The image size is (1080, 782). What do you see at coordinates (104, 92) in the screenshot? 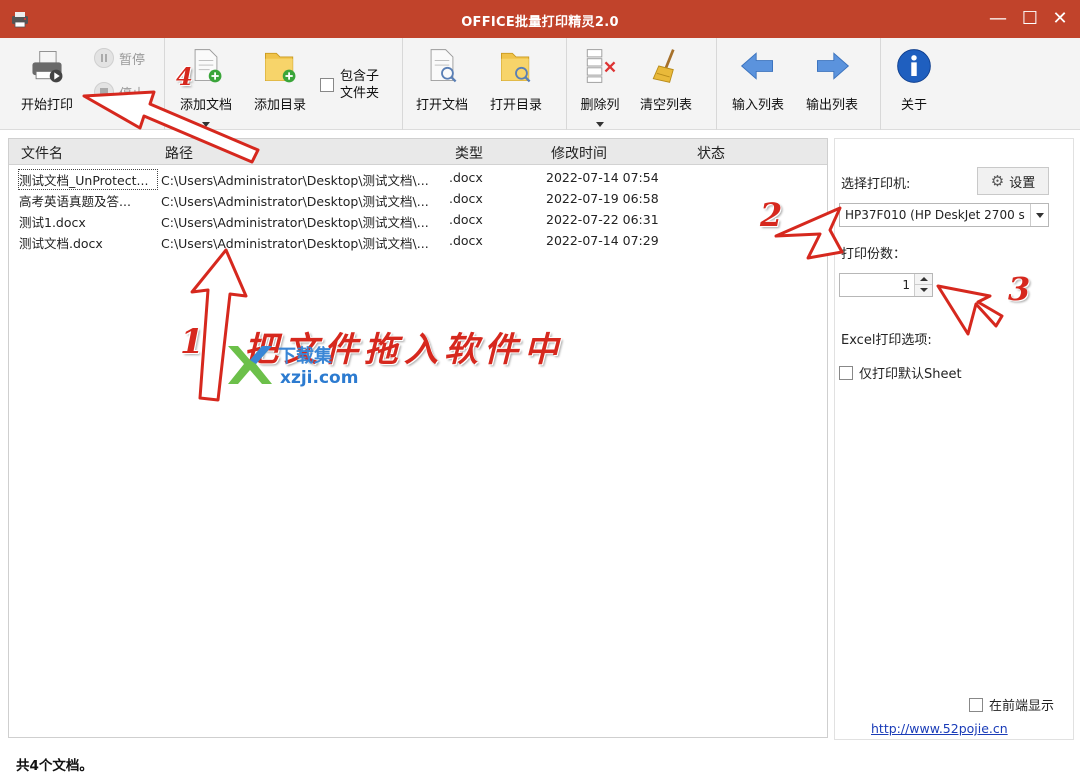
I see `stop-icon` at bounding box center [104, 92].